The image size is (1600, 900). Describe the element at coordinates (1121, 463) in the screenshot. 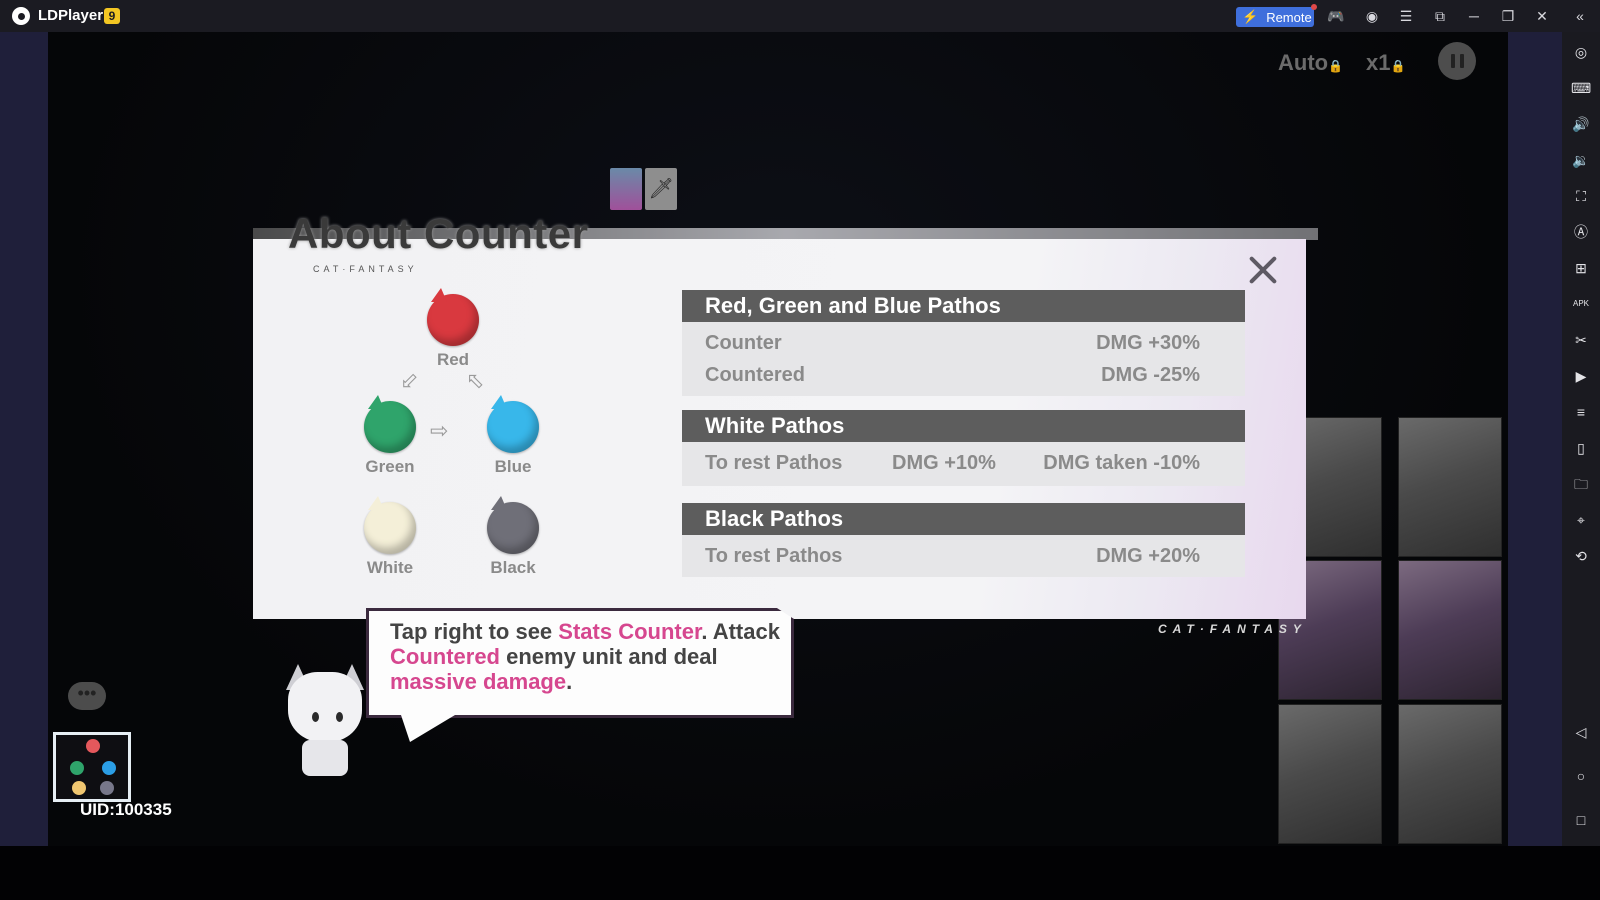

I see `stat-value: DMG taken -10%` at that location.